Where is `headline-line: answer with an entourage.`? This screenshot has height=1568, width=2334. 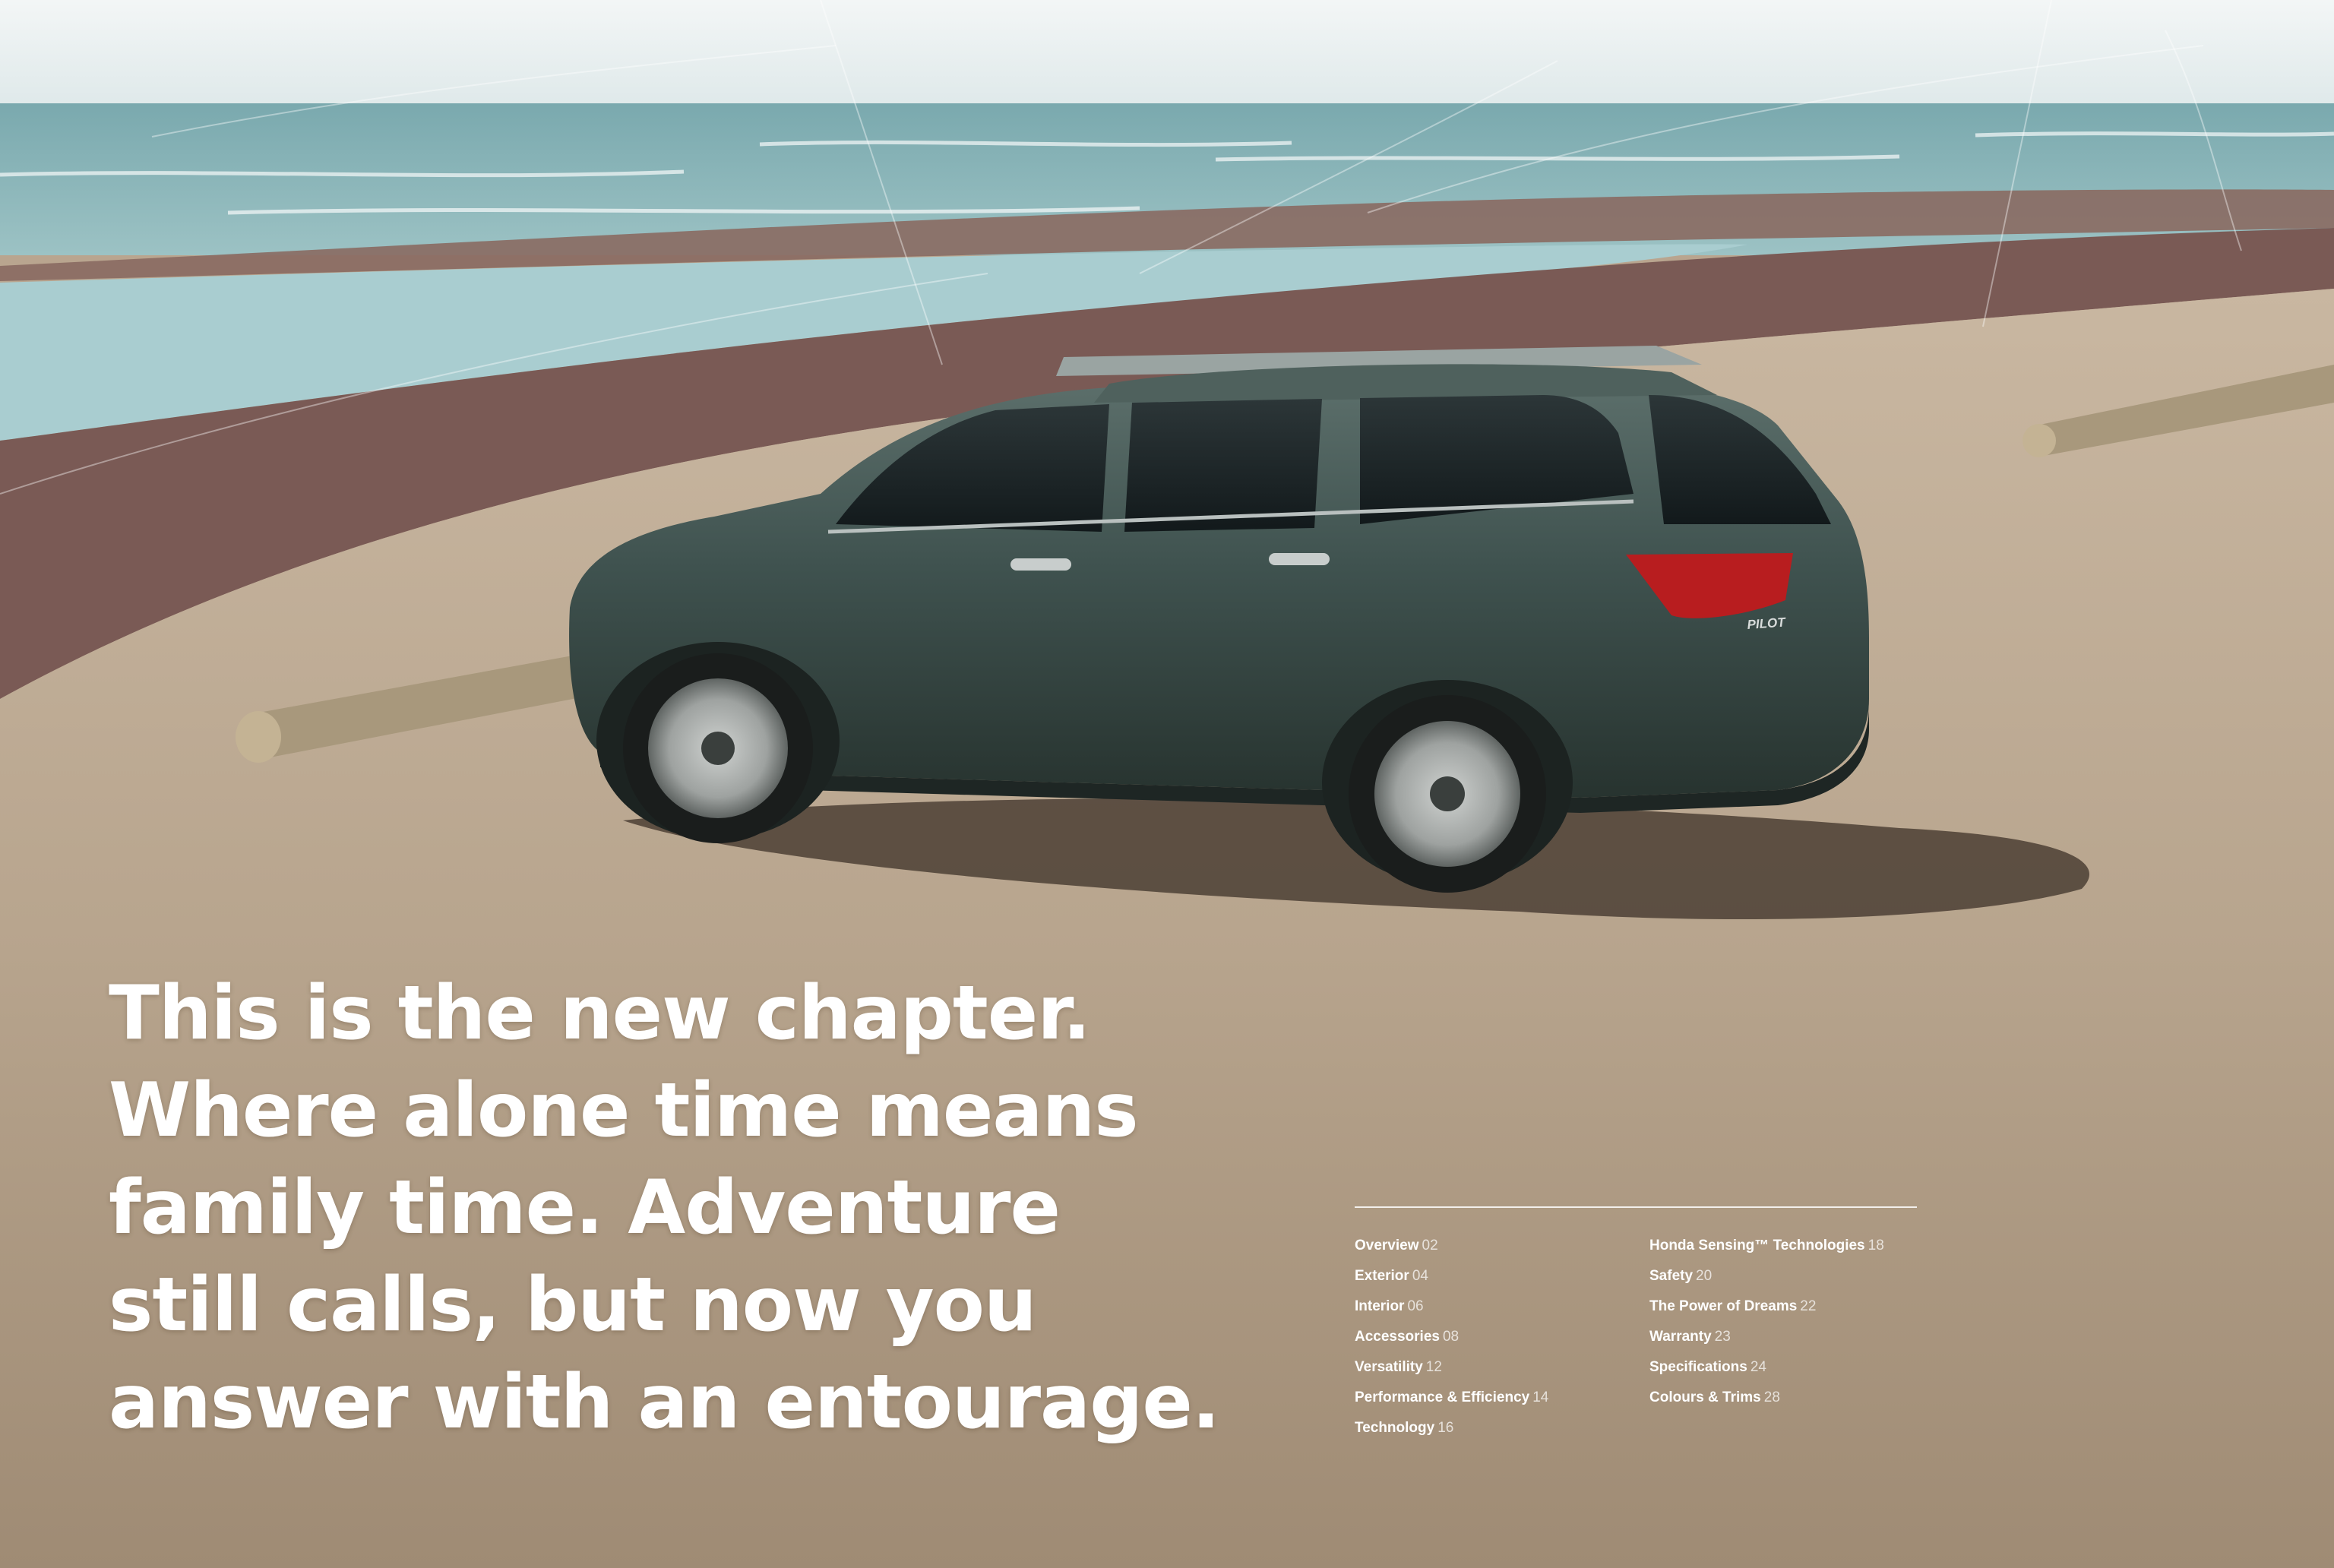
headline-line: answer with an entourage. is located at coordinates (664, 1402).